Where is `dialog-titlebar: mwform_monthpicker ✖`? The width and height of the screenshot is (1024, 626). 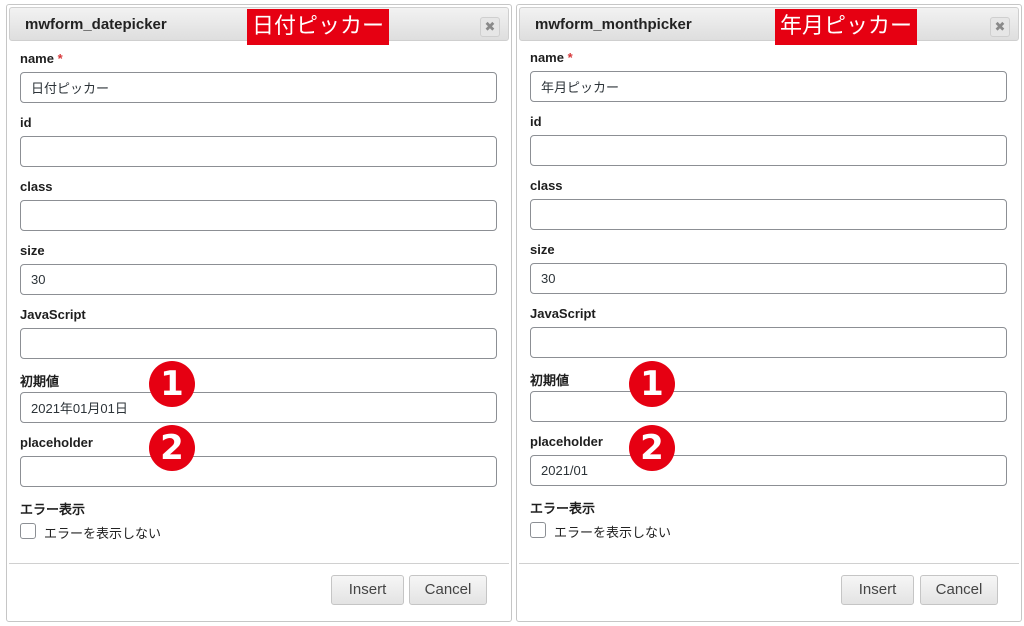 dialog-titlebar: mwform_monthpicker ✖ is located at coordinates (769, 24).